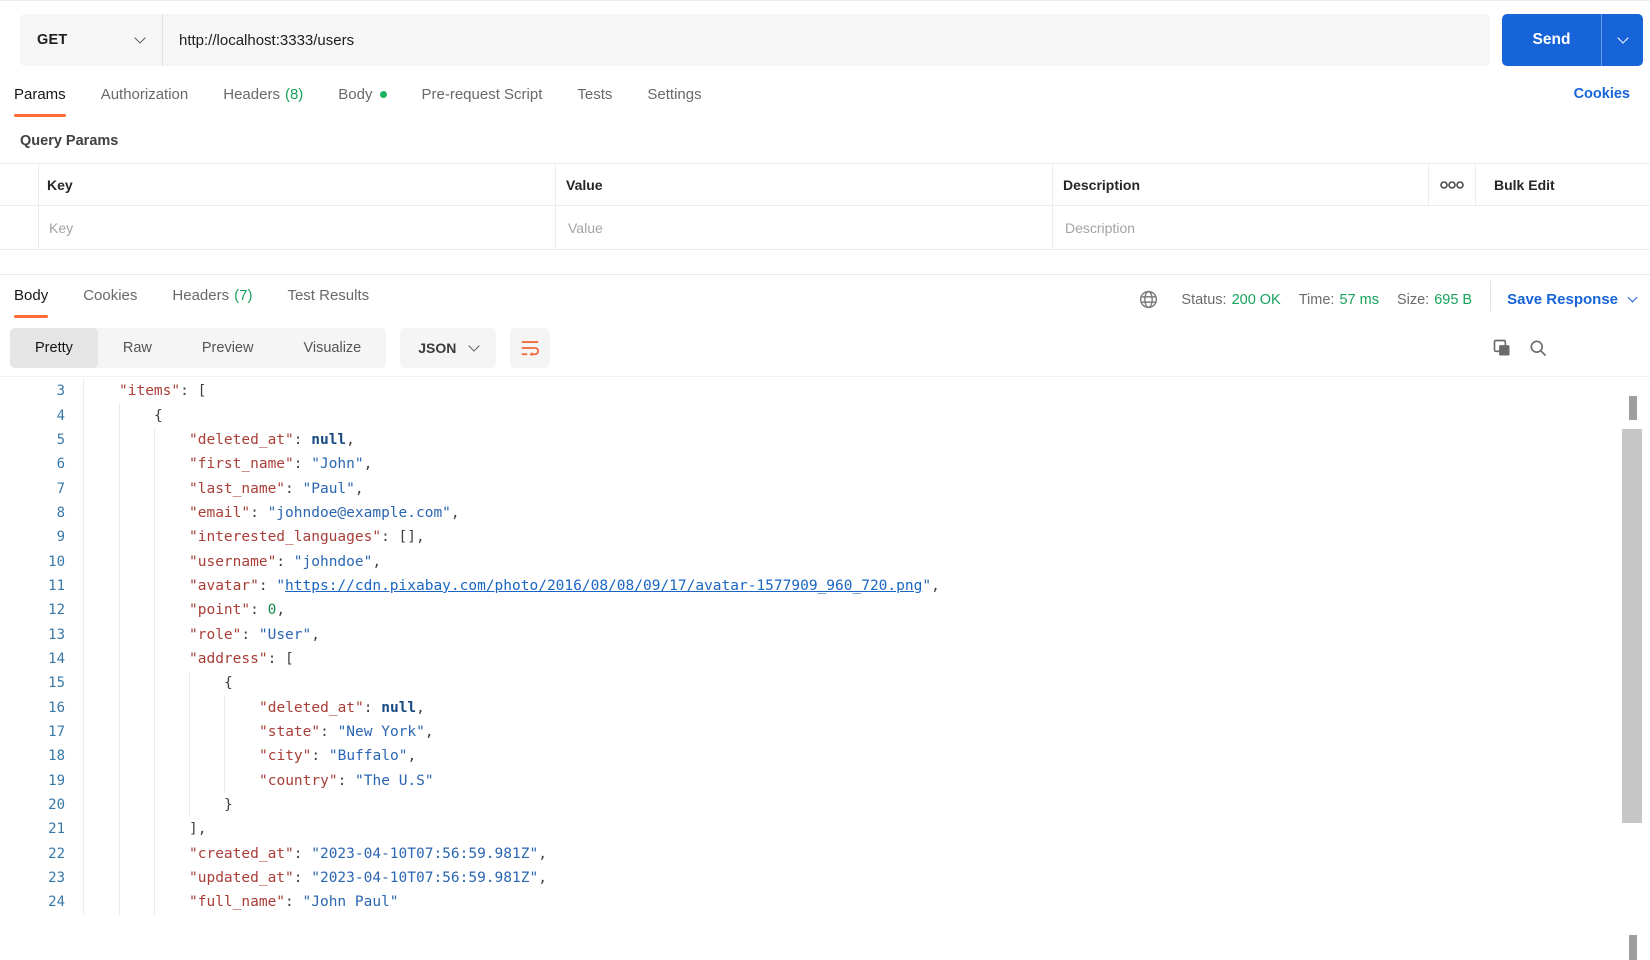  What do you see at coordinates (56, 878) in the screenshot?
I see `line-number: 23` at bounding box center [56, 878].